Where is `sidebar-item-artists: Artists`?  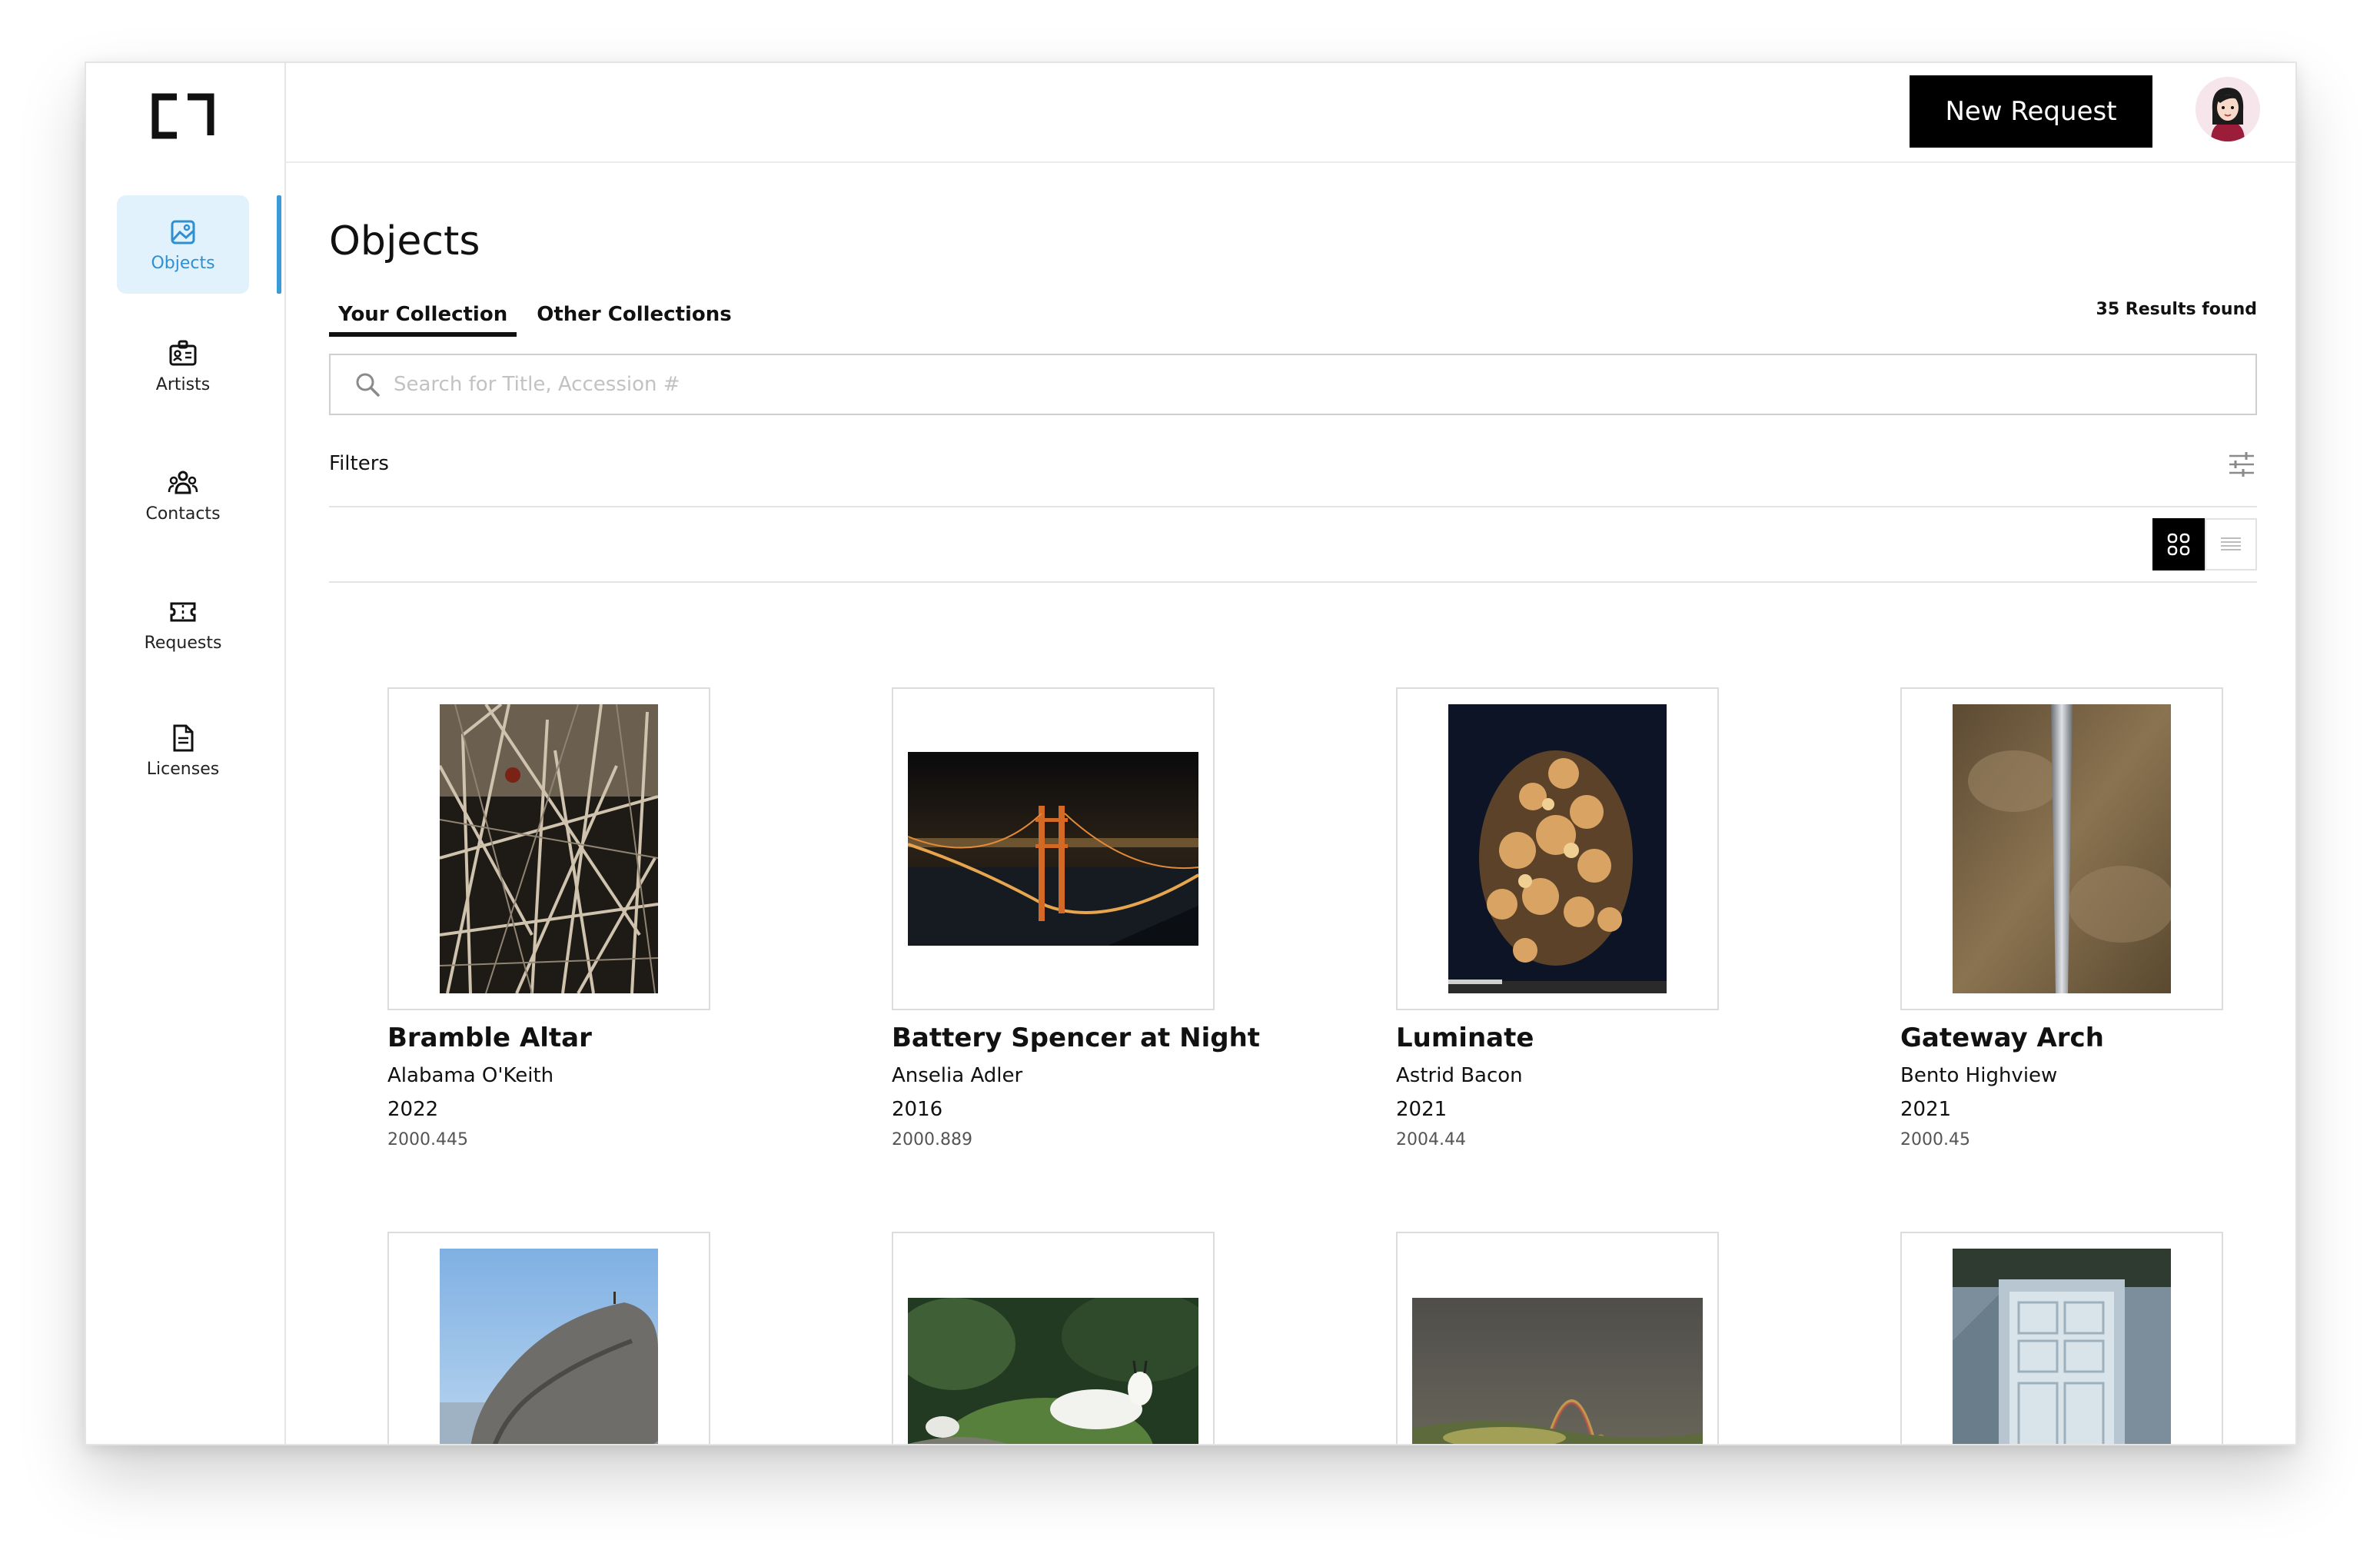 sidebar-item-artists: Artists is located at coordinates (183, 366).